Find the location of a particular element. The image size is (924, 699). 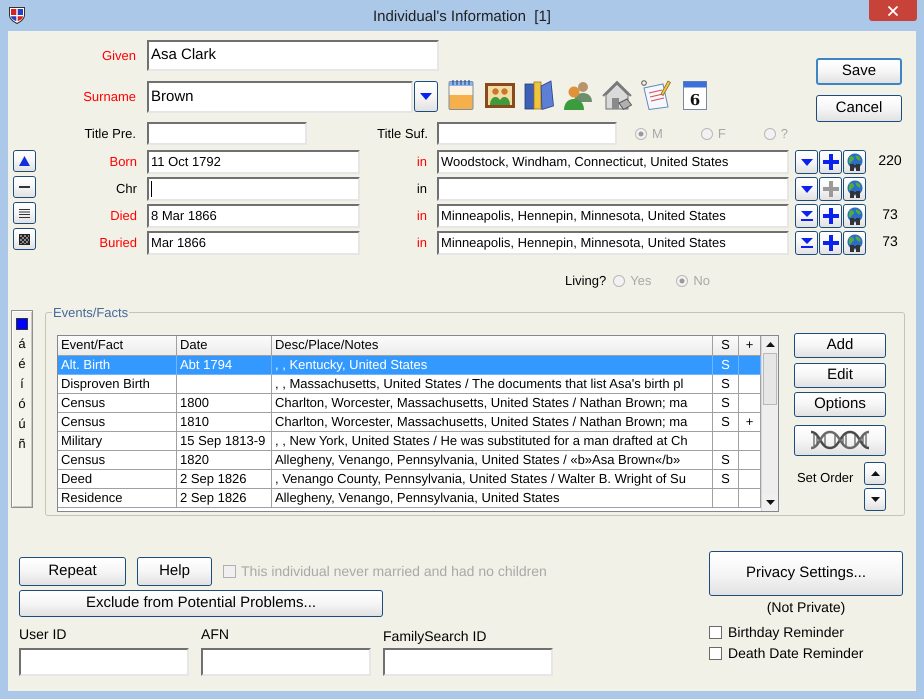

table-row: Deed 2 Sep 1826 , Venango County, Pennsylvania, United States / Walter B. Wright of Su S is located at coordinates (409, 479).